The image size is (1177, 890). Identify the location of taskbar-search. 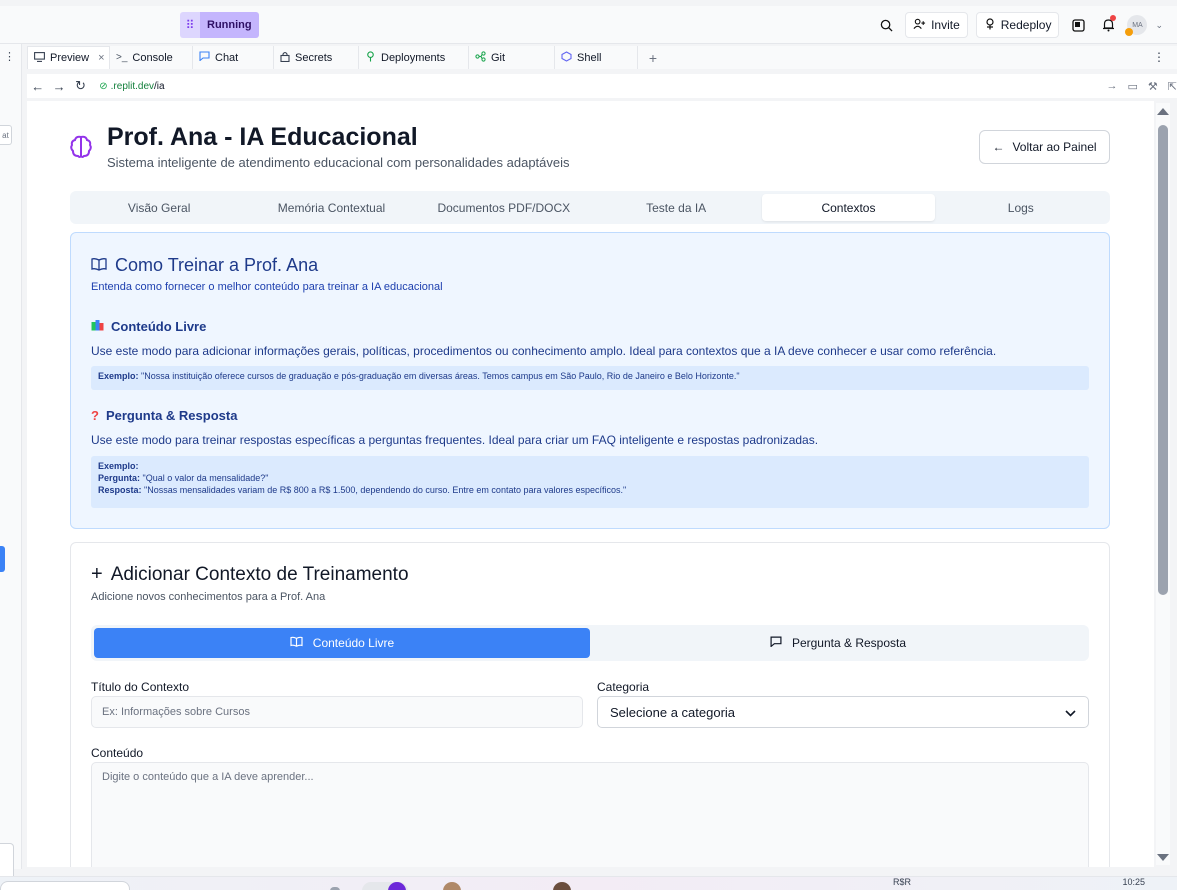
(65, 885).